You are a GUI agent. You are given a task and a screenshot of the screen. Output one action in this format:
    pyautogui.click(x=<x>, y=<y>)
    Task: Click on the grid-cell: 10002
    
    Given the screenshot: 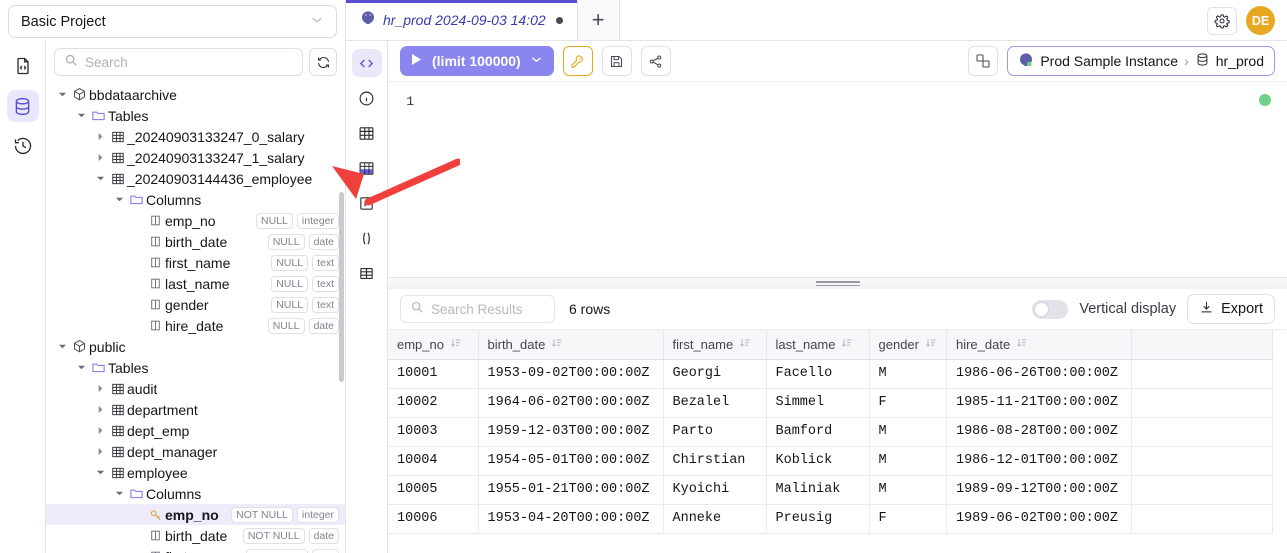 What is the action you would take?
    pyautogui.click(x=433, y=403)
    